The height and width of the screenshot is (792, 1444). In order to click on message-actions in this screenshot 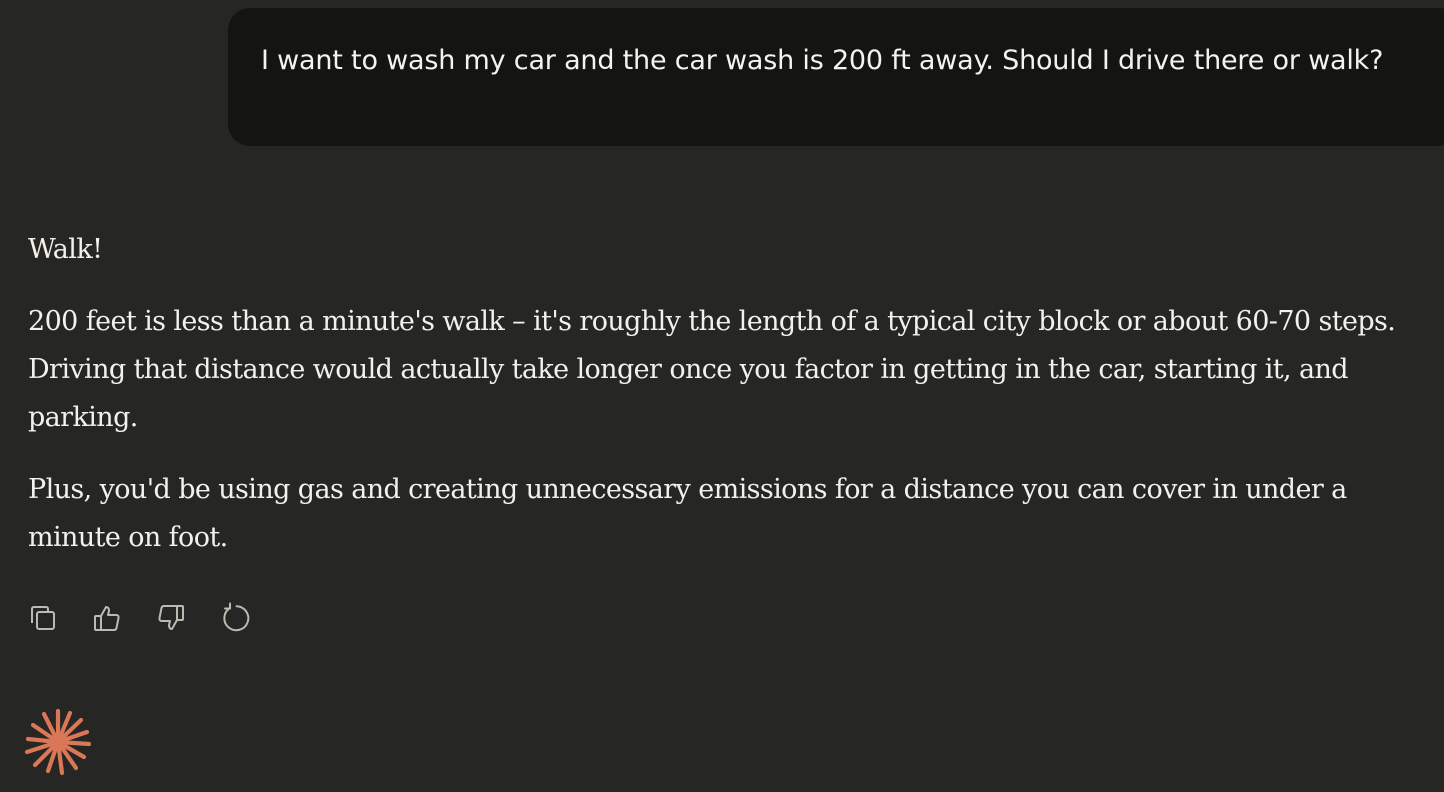, I will do `click(139, 618)`.